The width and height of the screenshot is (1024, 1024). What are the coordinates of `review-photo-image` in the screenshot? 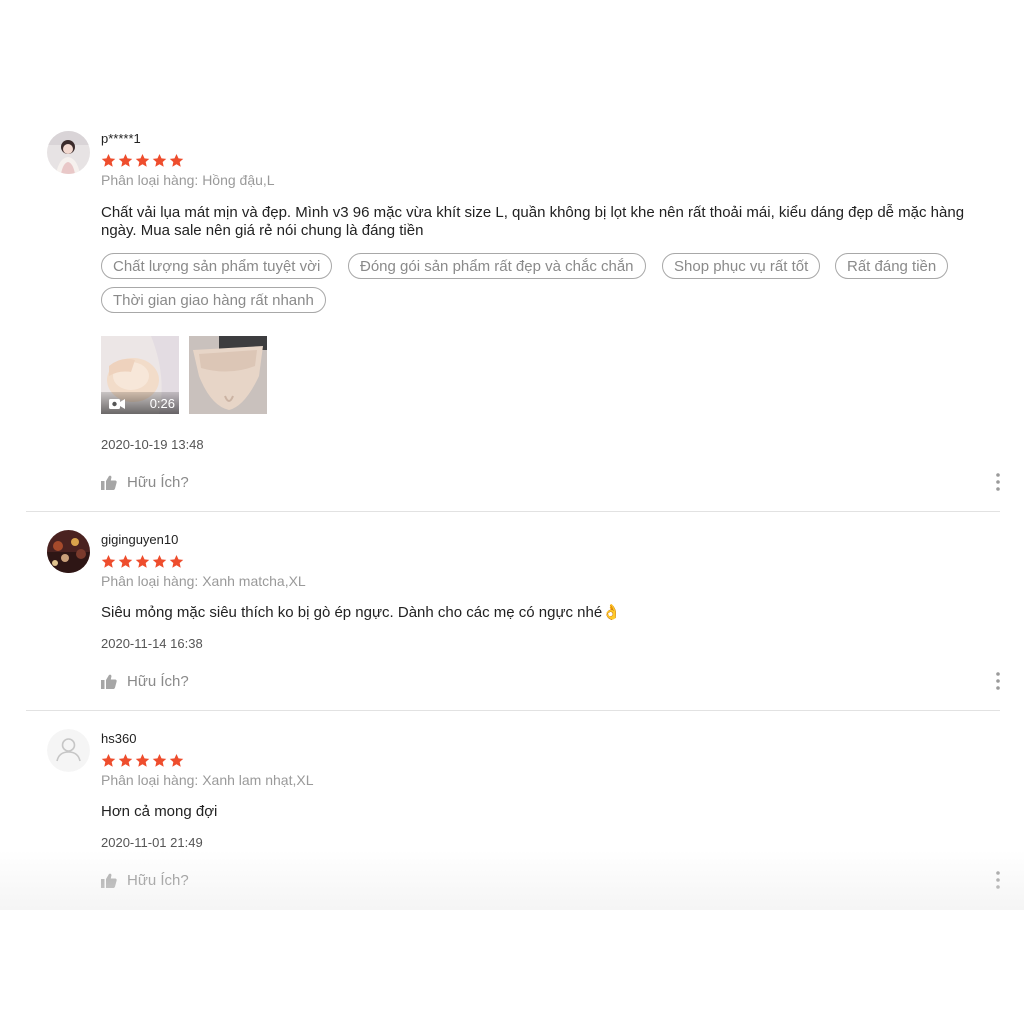 It's located at (228, 375).